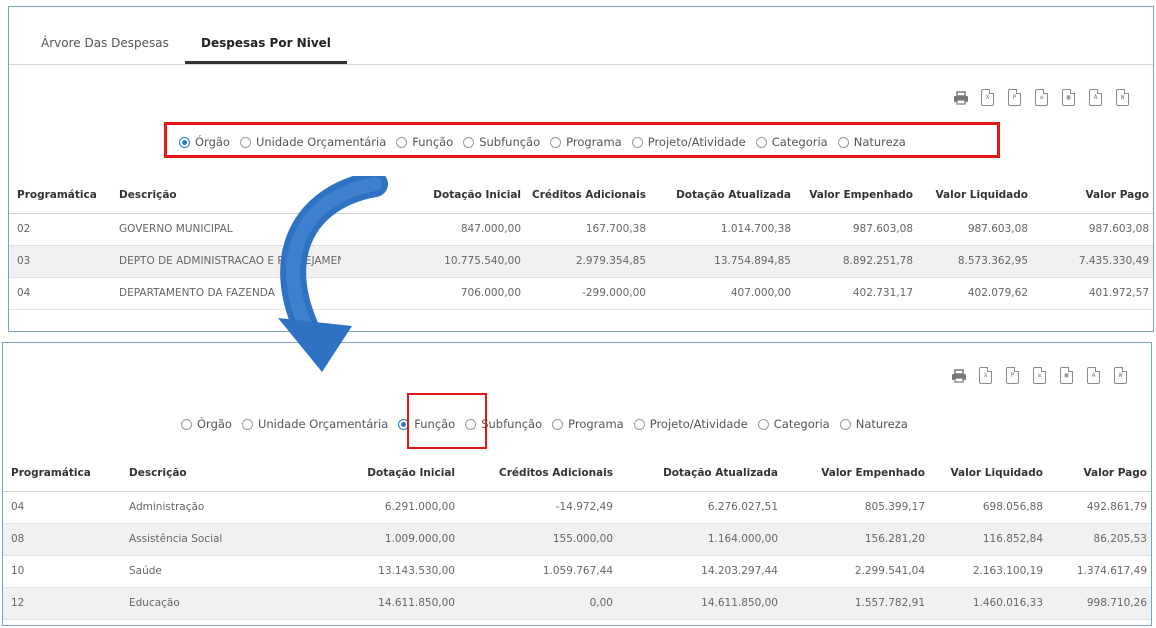 The image size is (1156, 628). What do you see at coordinates (970, 293) in the screenshot?
I see `cell-valor-liquidado: 402.079,62` at bounding box center [970, 293].